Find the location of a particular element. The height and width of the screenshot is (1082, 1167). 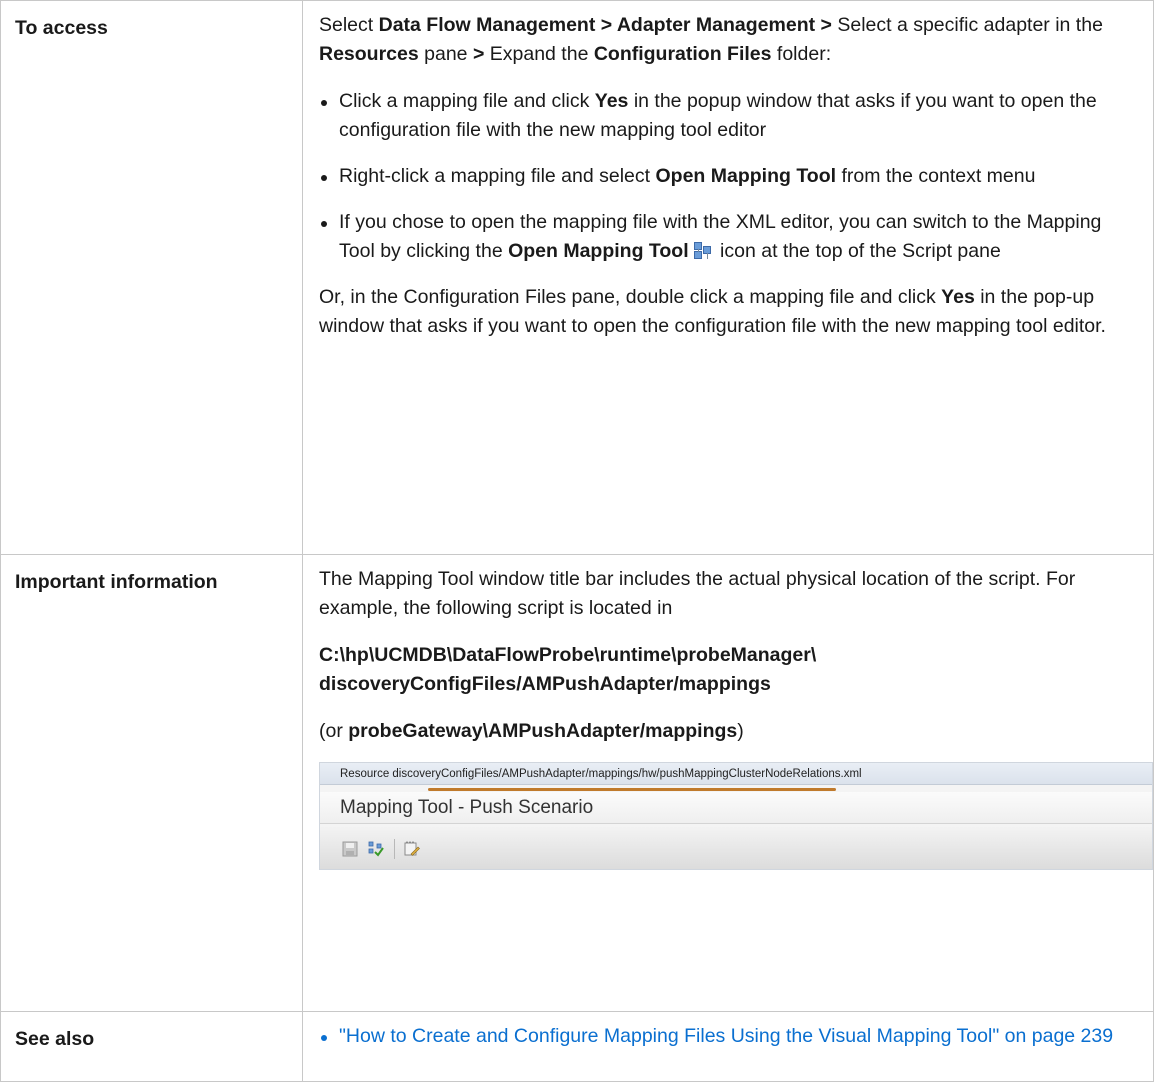

row-label-see-also: See also is located at coordinates (151, 1046).